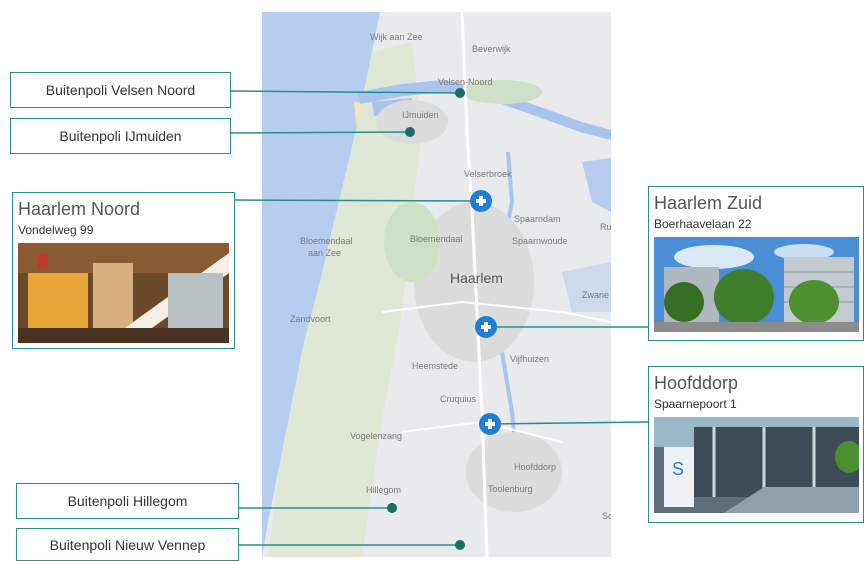 The height and width of the screenshot is (561, 864). What do you see at coordinates (678, 469) in the screenshot?
I see `svg-text: S` at bounding box center [678, 469].